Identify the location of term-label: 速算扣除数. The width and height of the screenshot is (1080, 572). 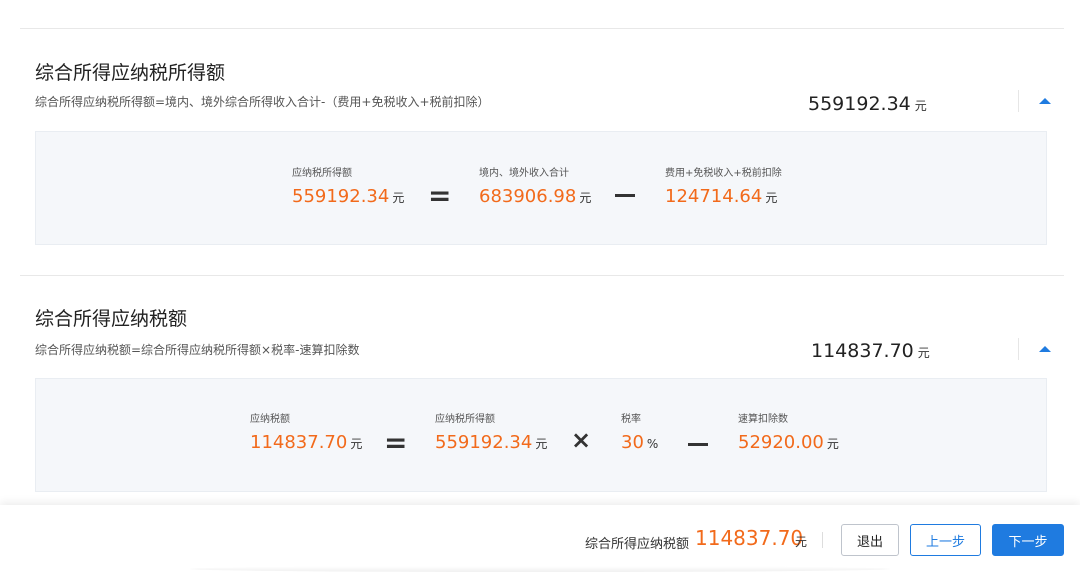
(763, 419).